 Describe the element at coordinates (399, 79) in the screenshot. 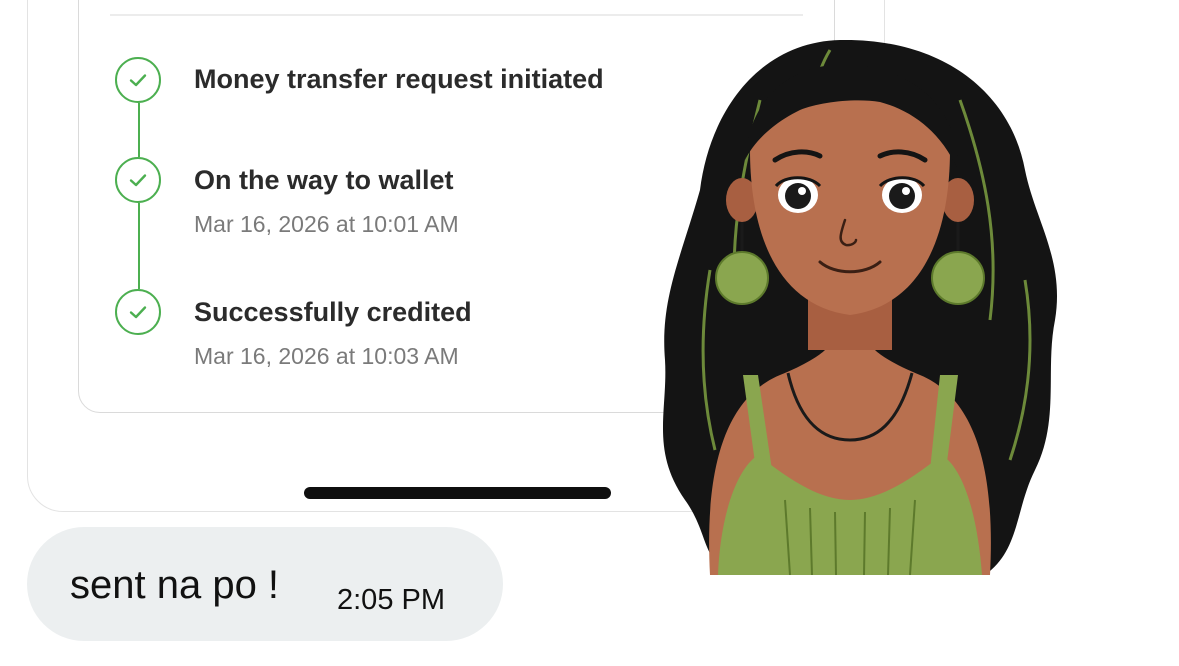

I see `step-initiated-title: Money transfer request initiated` at that location.